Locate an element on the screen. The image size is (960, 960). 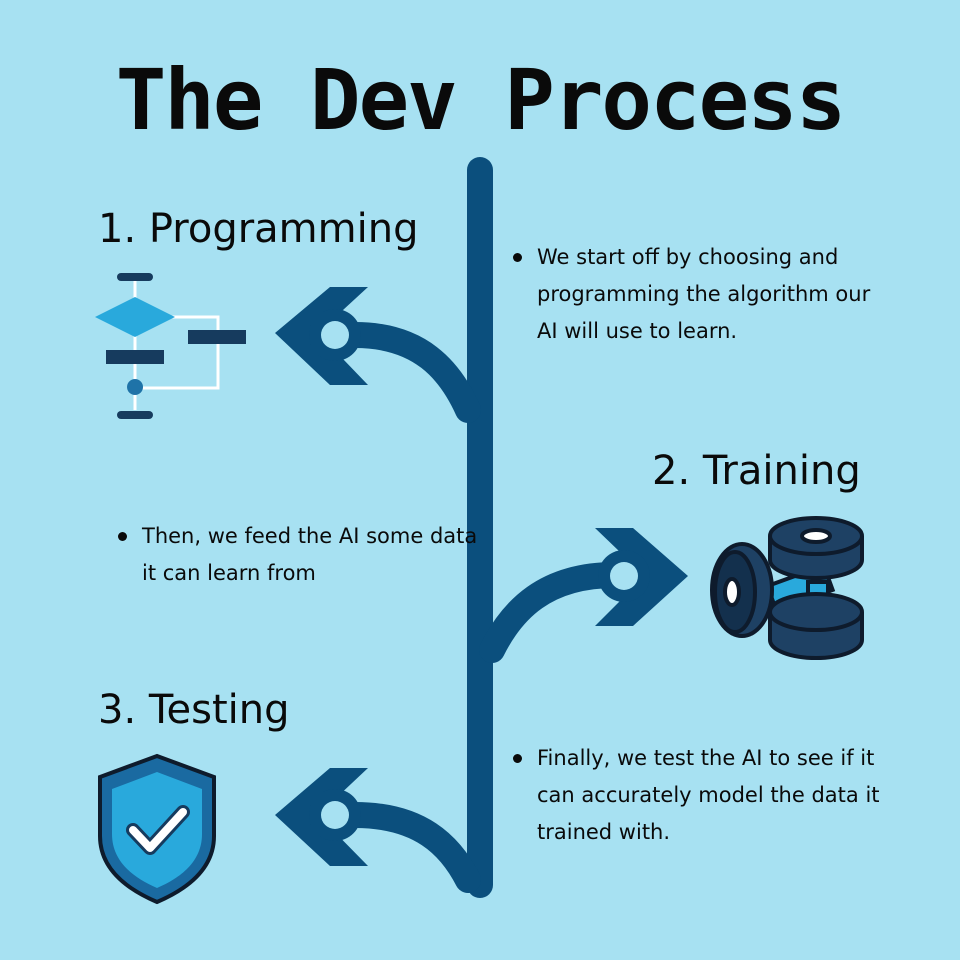
branch-training is located at coordinates (583, 595).